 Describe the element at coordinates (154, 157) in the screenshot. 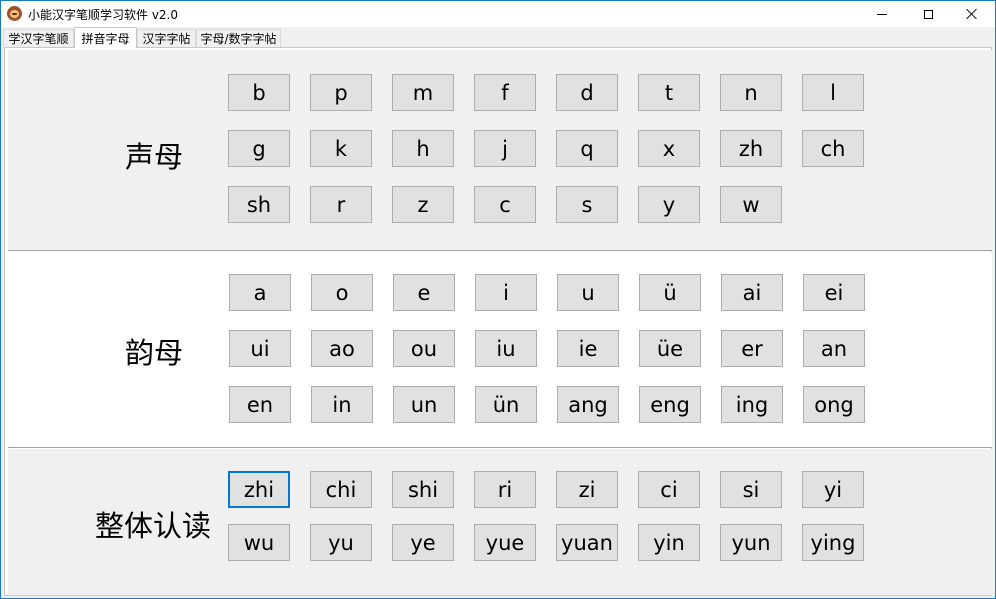

I see `section-label-initials: 声母` at that location.